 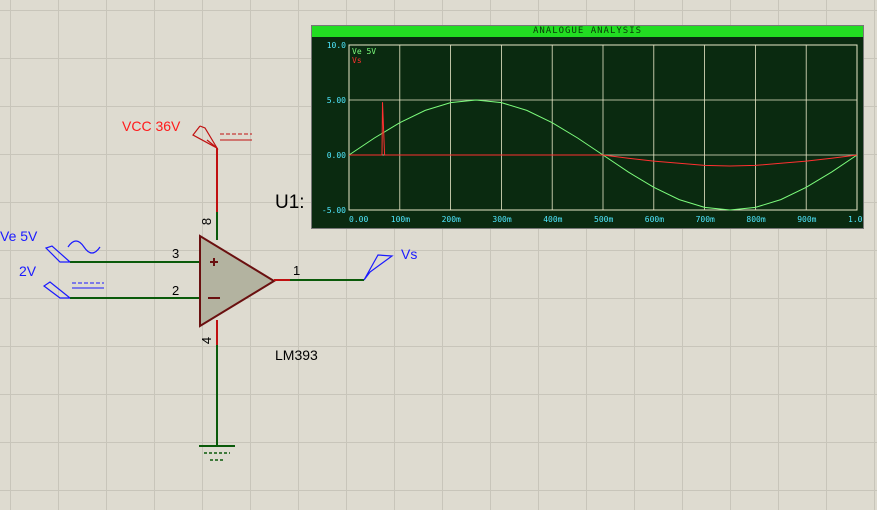 What do you see at coordinates (217, 453) in the screenshot?
I see `ground-icon` at bounding box center [217, 453].